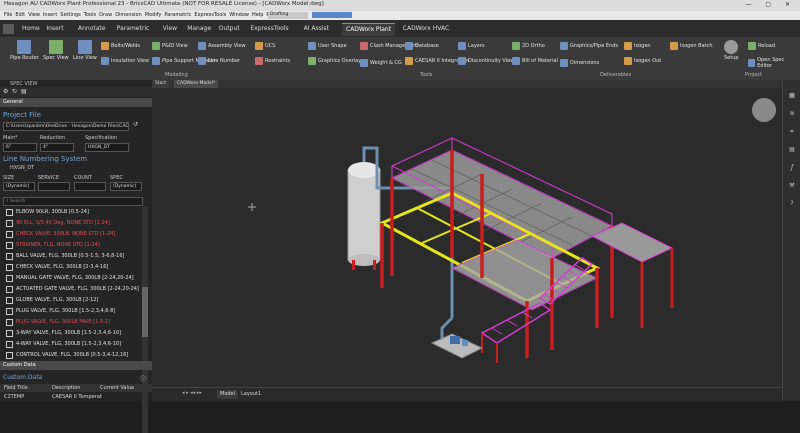 Image resolution: width=800 pixels, height=433 pixels. Describe the element at coordinates (120, 46) in the screenshot. I see `bolts-welds-button: Bolts/Welds` at that location.